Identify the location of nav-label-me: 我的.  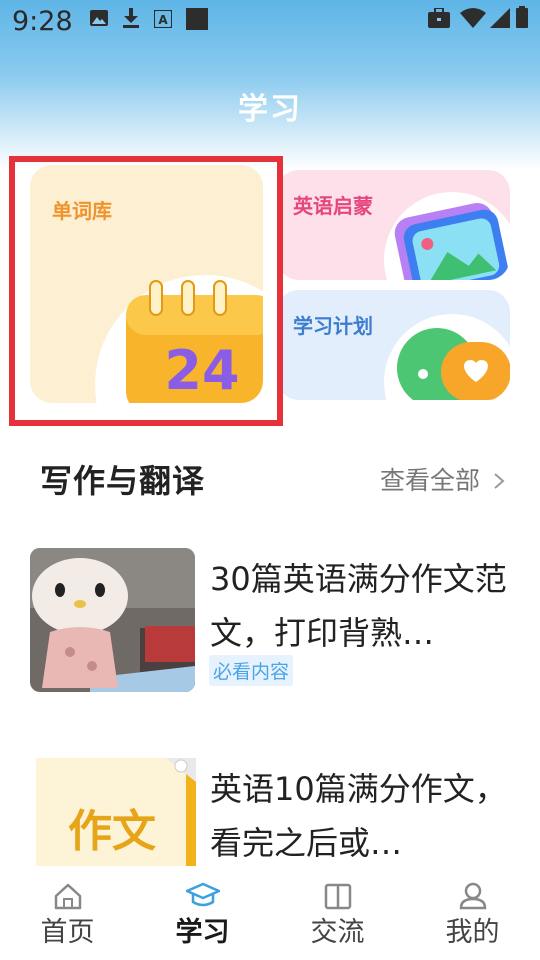
(472, 932).